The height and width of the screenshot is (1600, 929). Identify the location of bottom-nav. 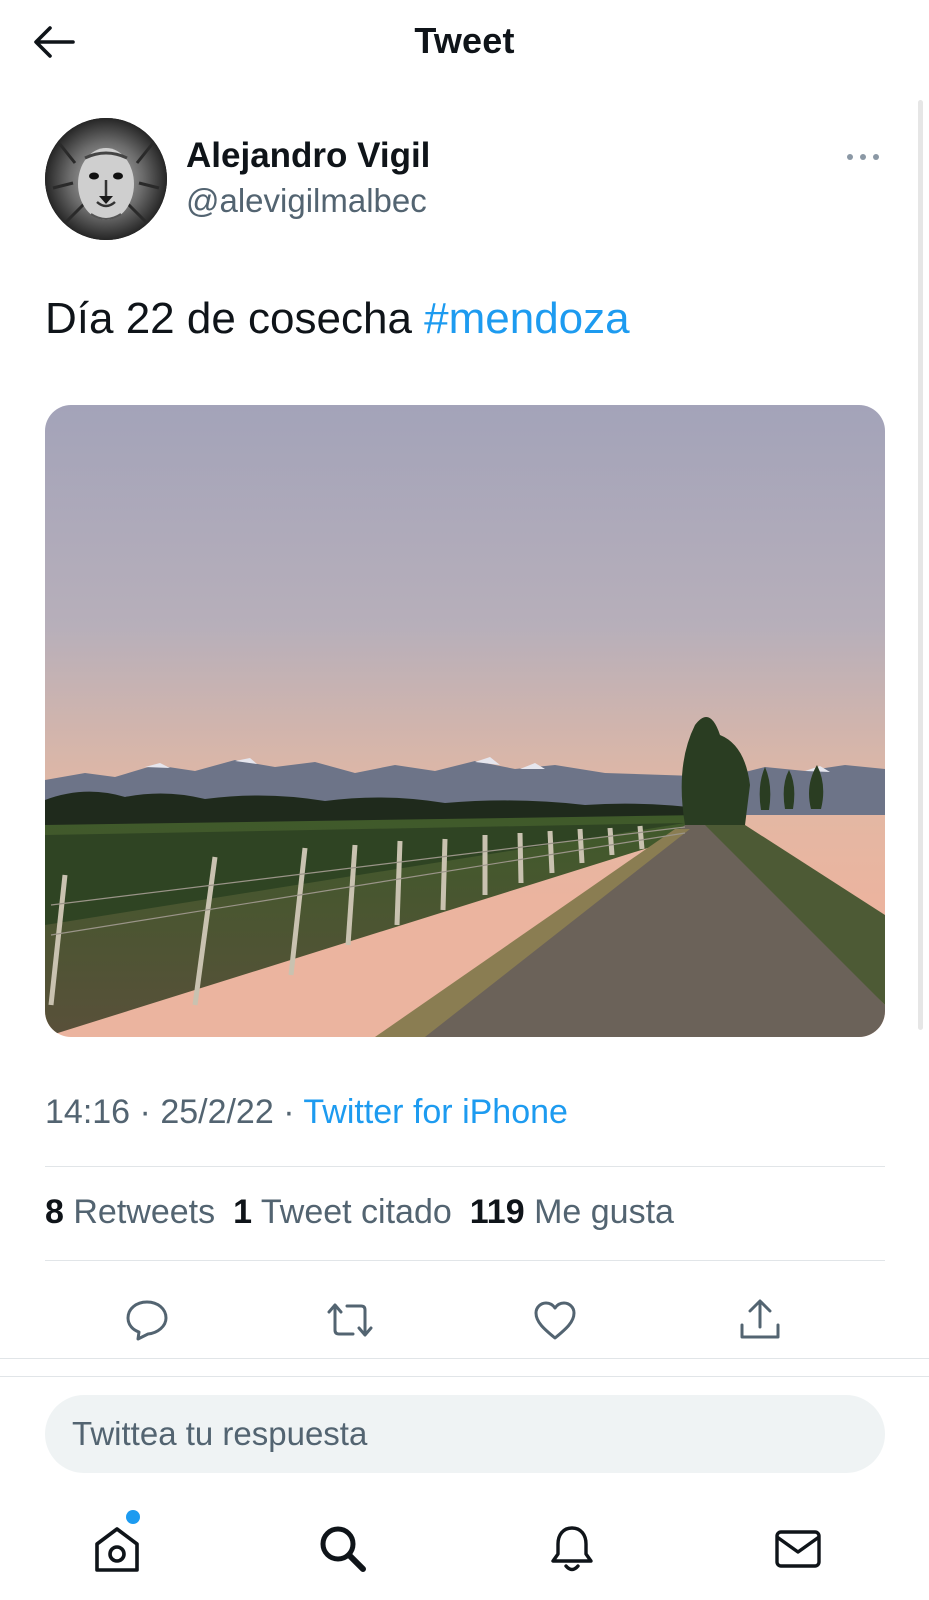
(464, 1550).